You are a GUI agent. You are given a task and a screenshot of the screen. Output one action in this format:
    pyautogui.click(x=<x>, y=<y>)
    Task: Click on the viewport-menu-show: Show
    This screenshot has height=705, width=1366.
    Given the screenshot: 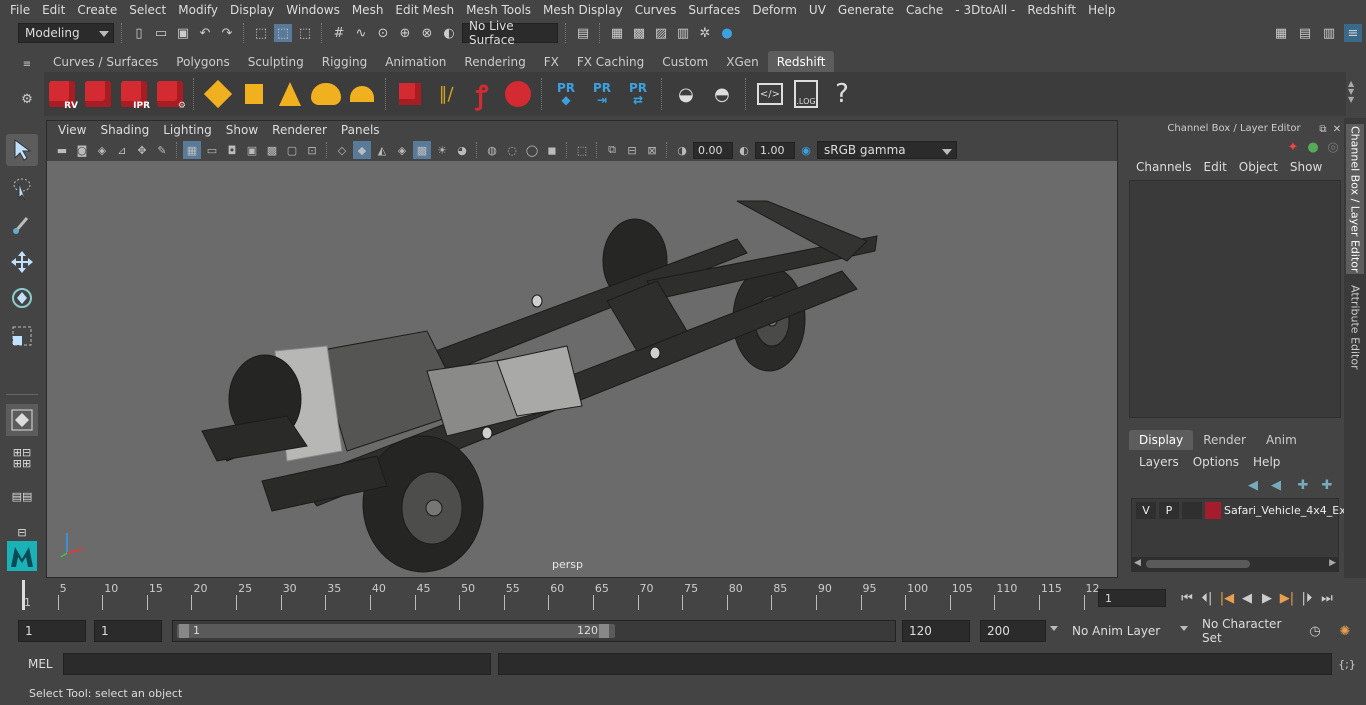 What is the action you would take?
    pyautogui.click(x=242, y=130)
    